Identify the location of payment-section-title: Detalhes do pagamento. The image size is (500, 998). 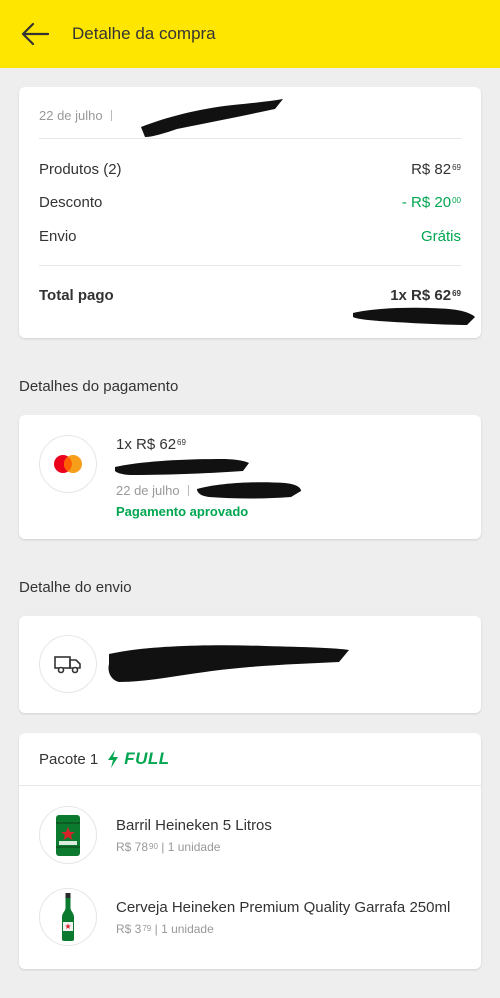
(99, 386).